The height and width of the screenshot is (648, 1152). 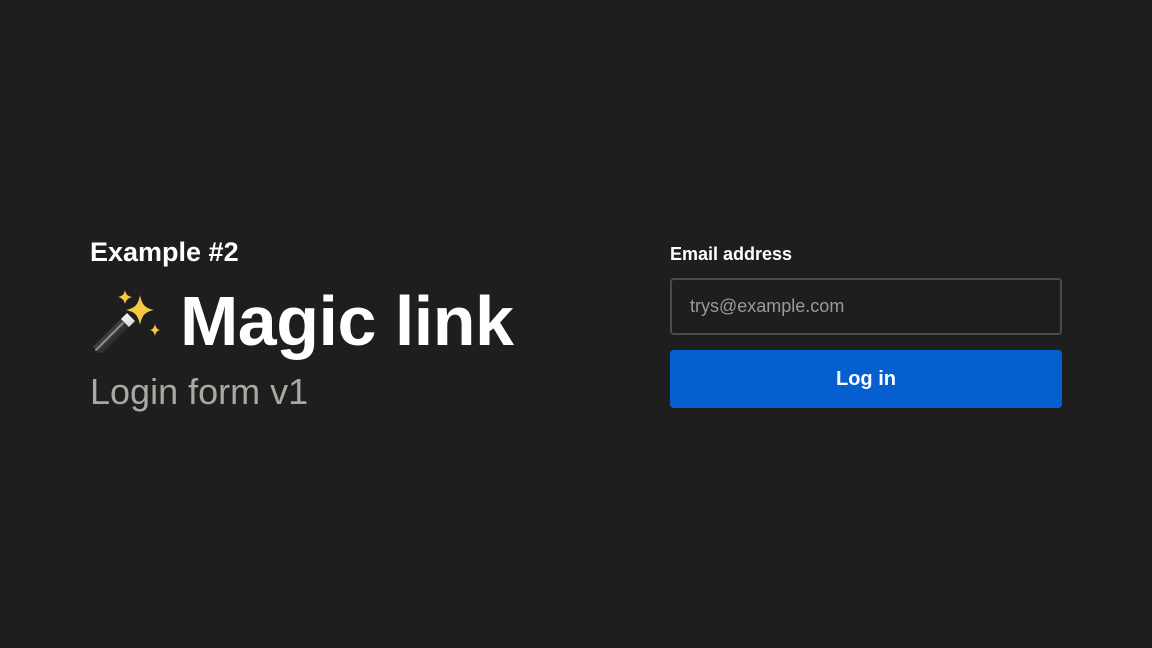 What do you see at coordinates (731, 254) in the screenshot?
I see `email-label: Email address` at bounding box center [731, 254].